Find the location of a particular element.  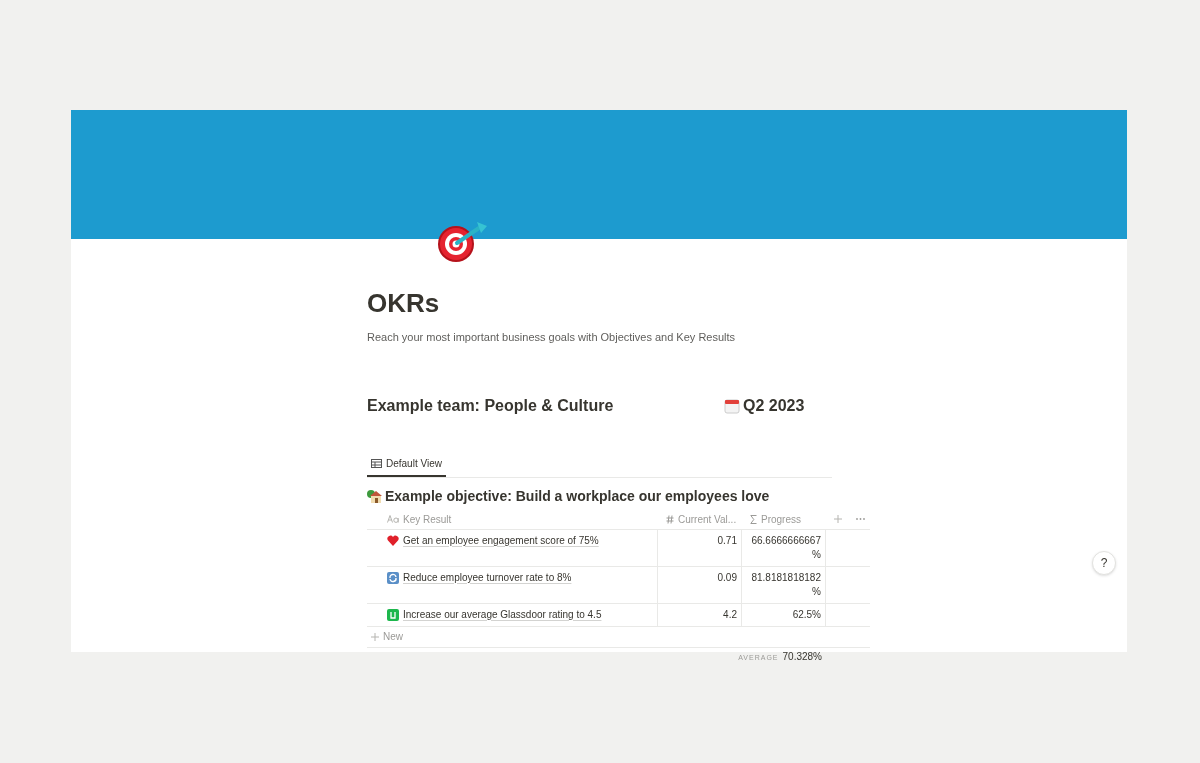

table-icon is located at coordinates (376, 463).